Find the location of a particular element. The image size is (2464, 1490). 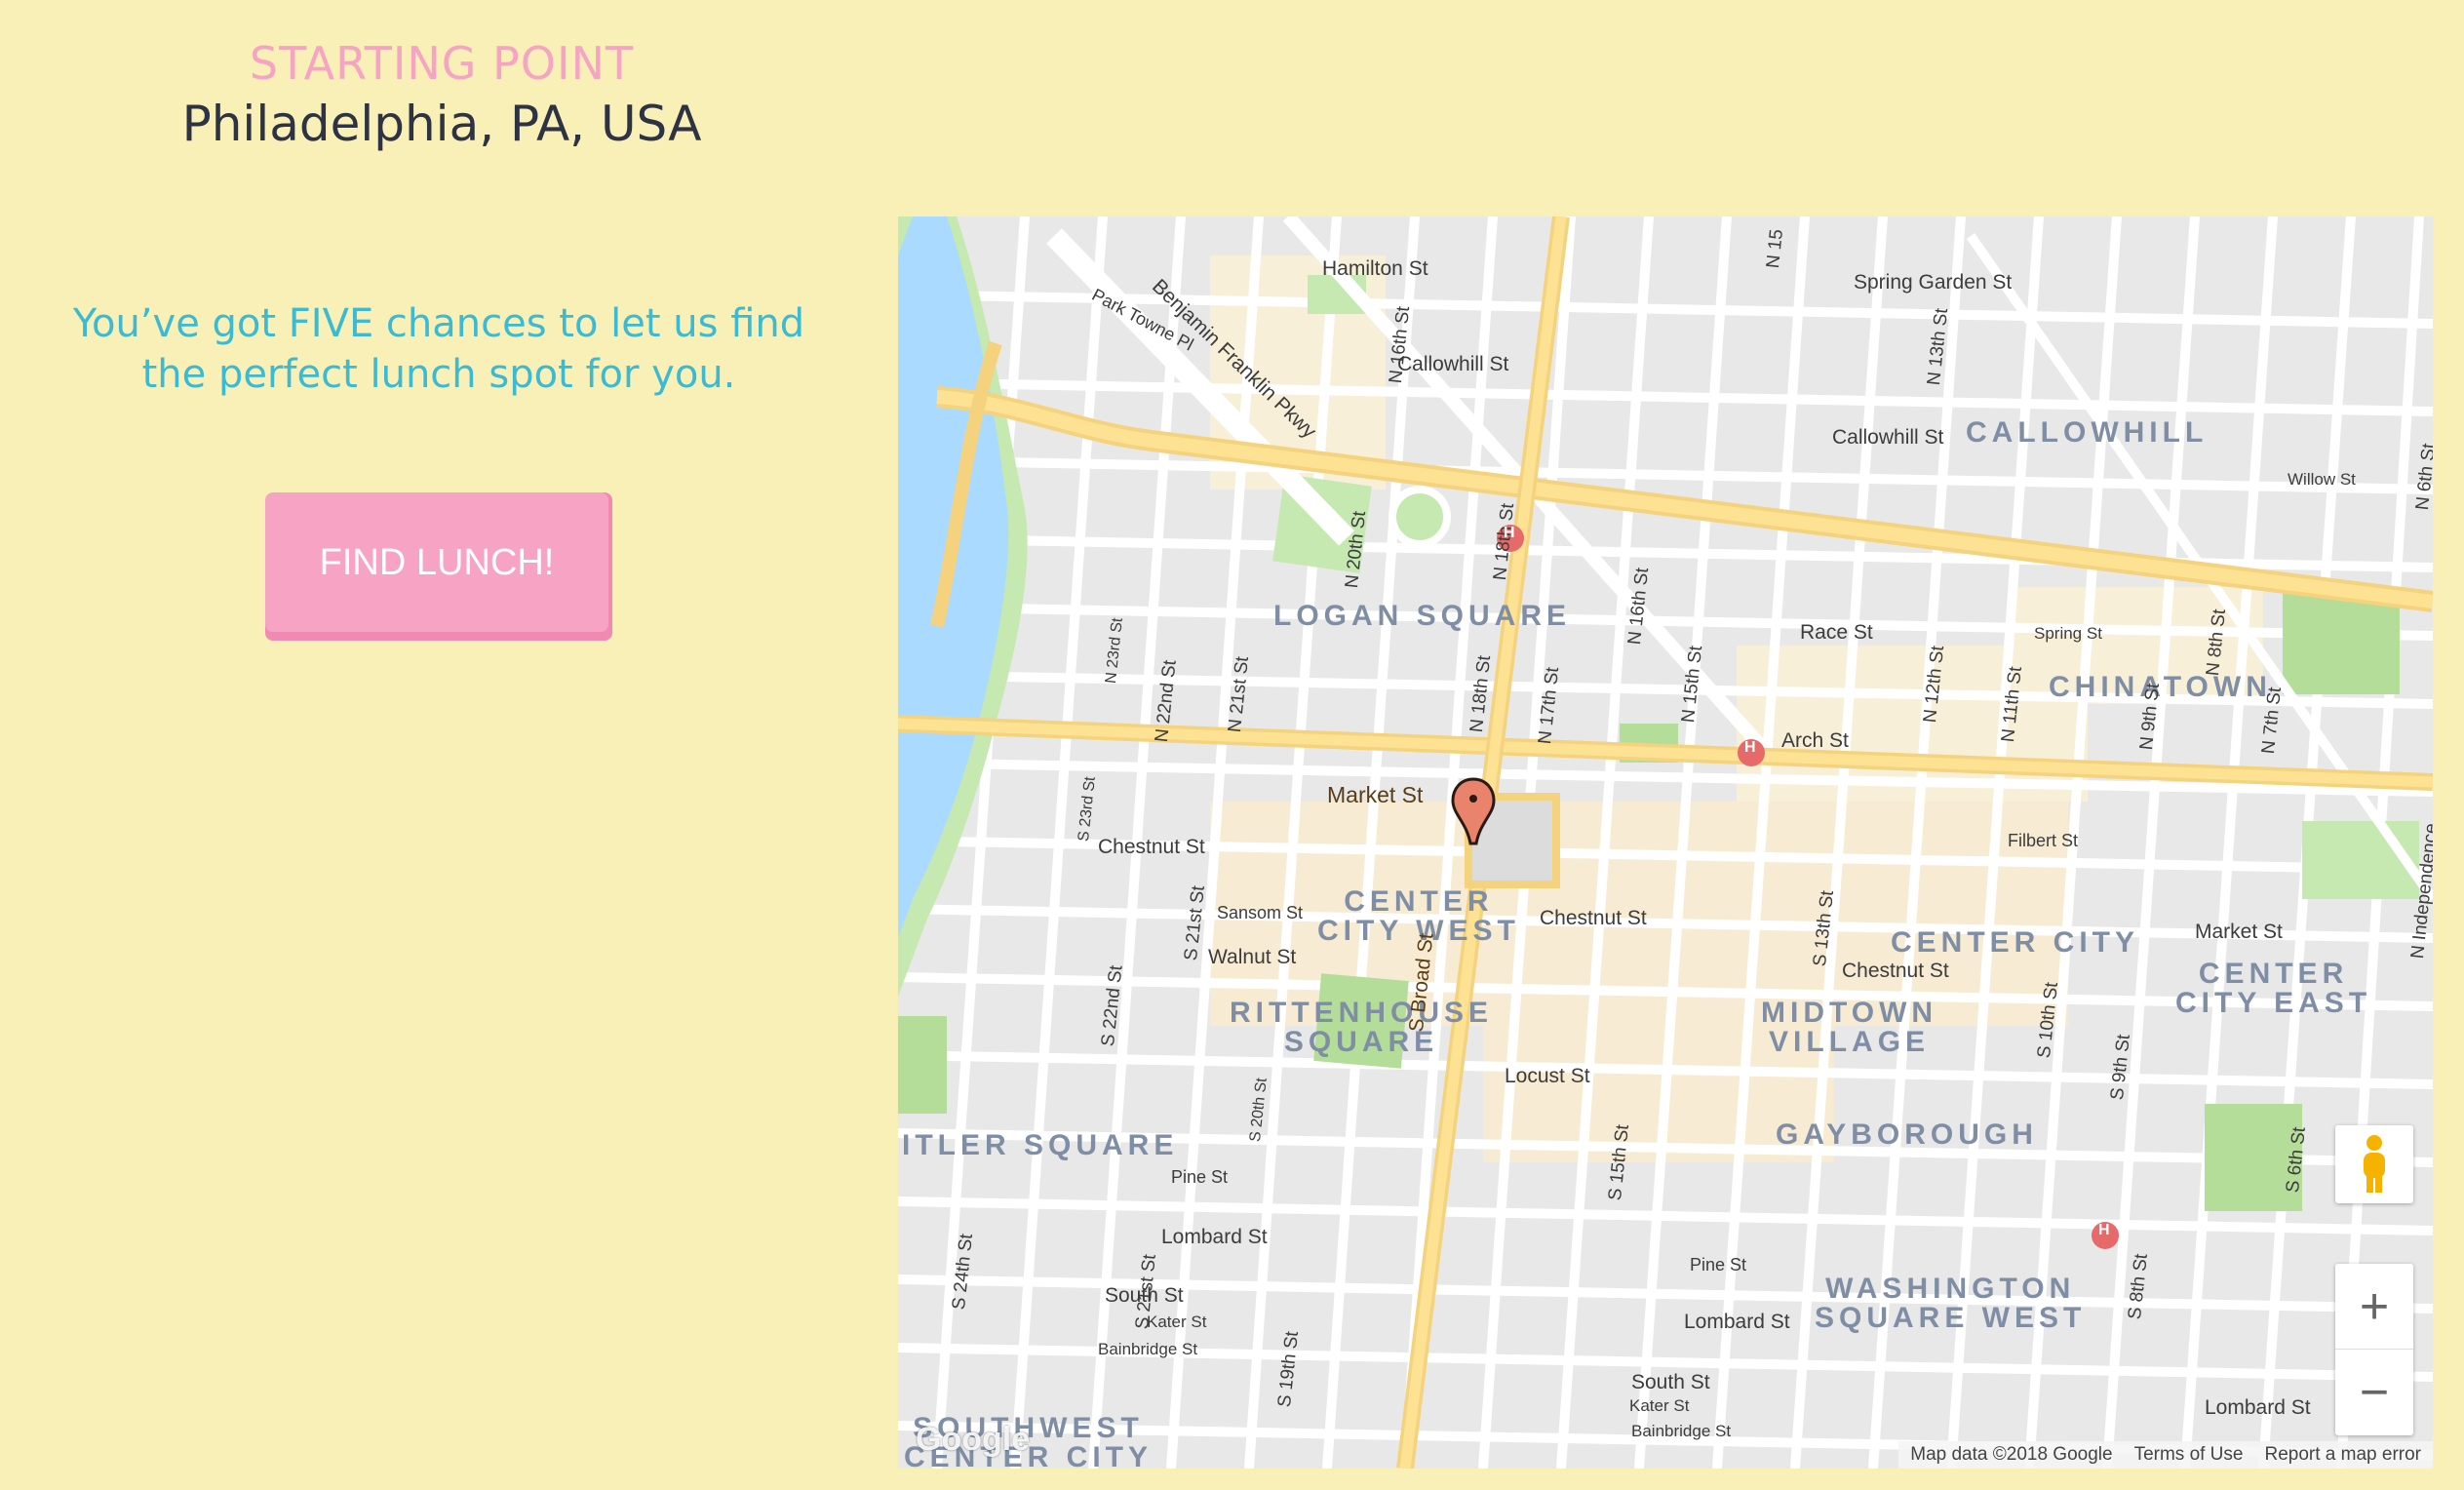

street-view-pegman-button is located at coordinates (2374, 1164).